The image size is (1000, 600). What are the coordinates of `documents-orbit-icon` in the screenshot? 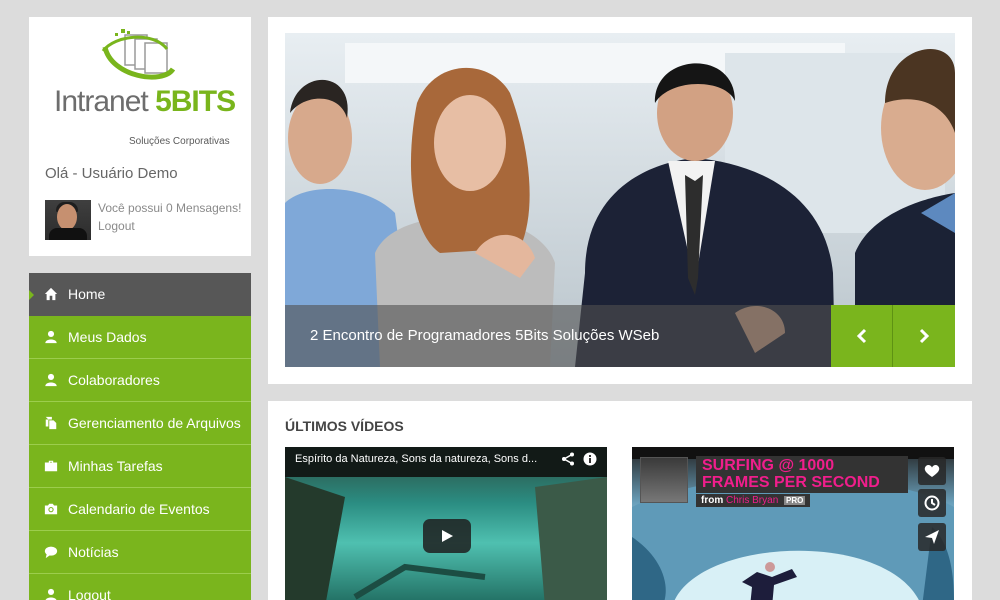 It's located at (138, 54).